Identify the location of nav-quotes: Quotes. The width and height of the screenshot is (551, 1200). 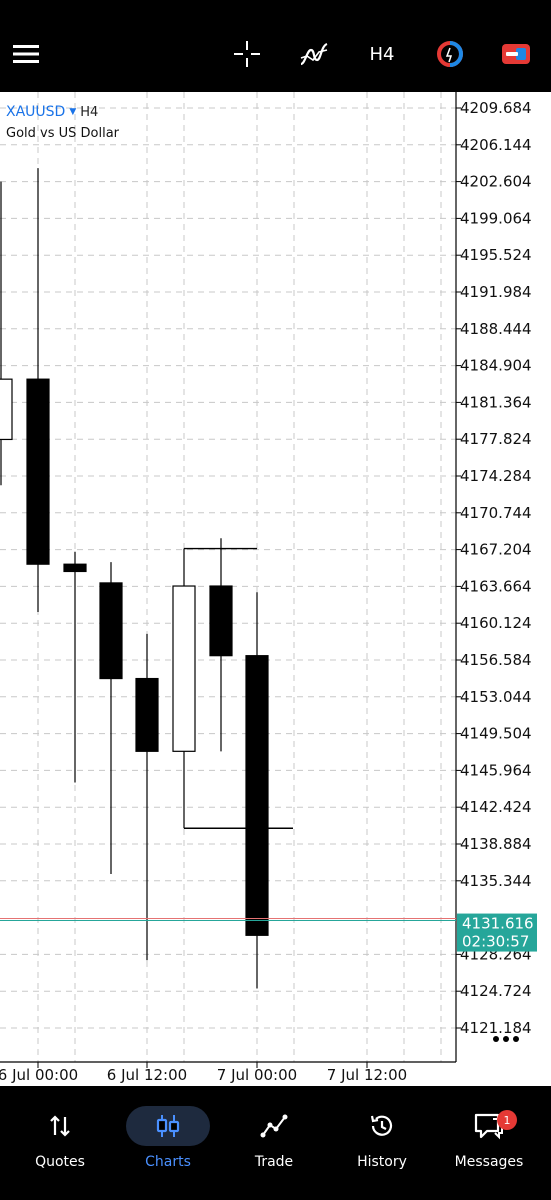
(60, 1141).